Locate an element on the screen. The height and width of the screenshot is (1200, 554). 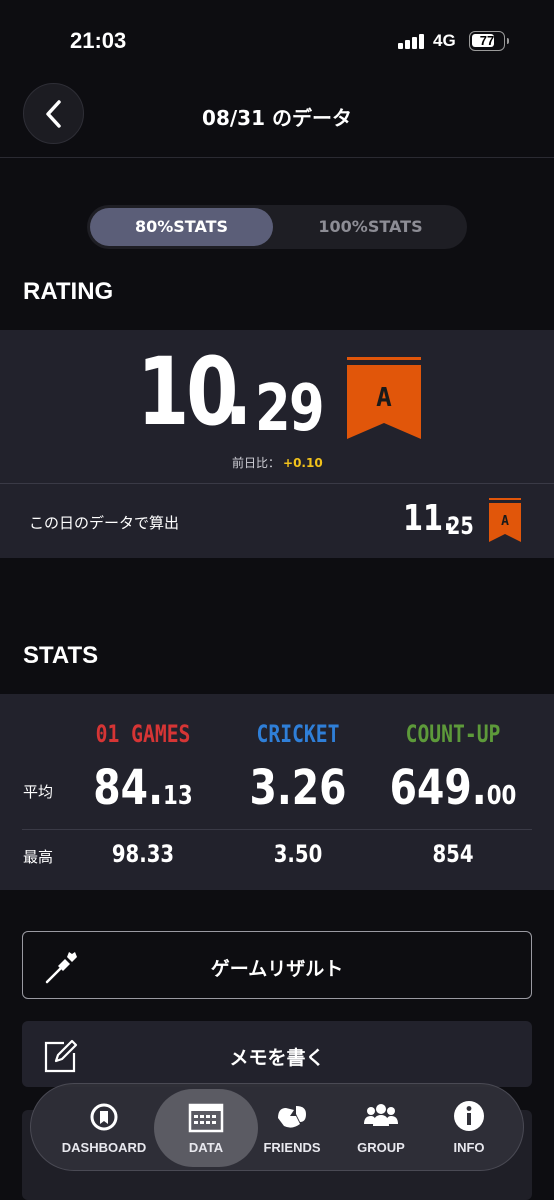
group-icon is located at coordinates (381, 1115).